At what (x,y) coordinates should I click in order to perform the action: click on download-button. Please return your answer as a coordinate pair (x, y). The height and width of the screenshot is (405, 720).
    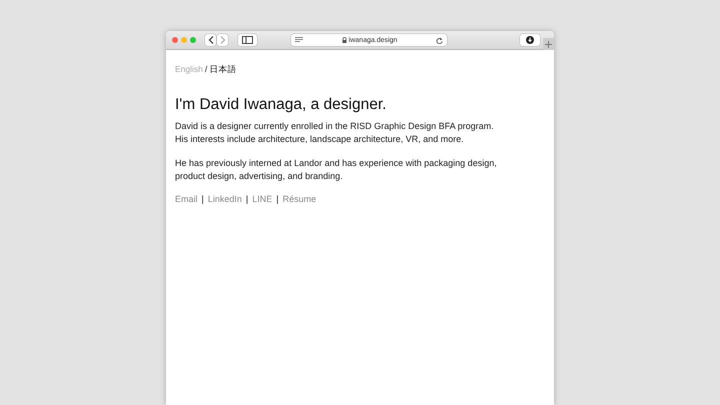
    Looking at the image, I should click on (530, 40).